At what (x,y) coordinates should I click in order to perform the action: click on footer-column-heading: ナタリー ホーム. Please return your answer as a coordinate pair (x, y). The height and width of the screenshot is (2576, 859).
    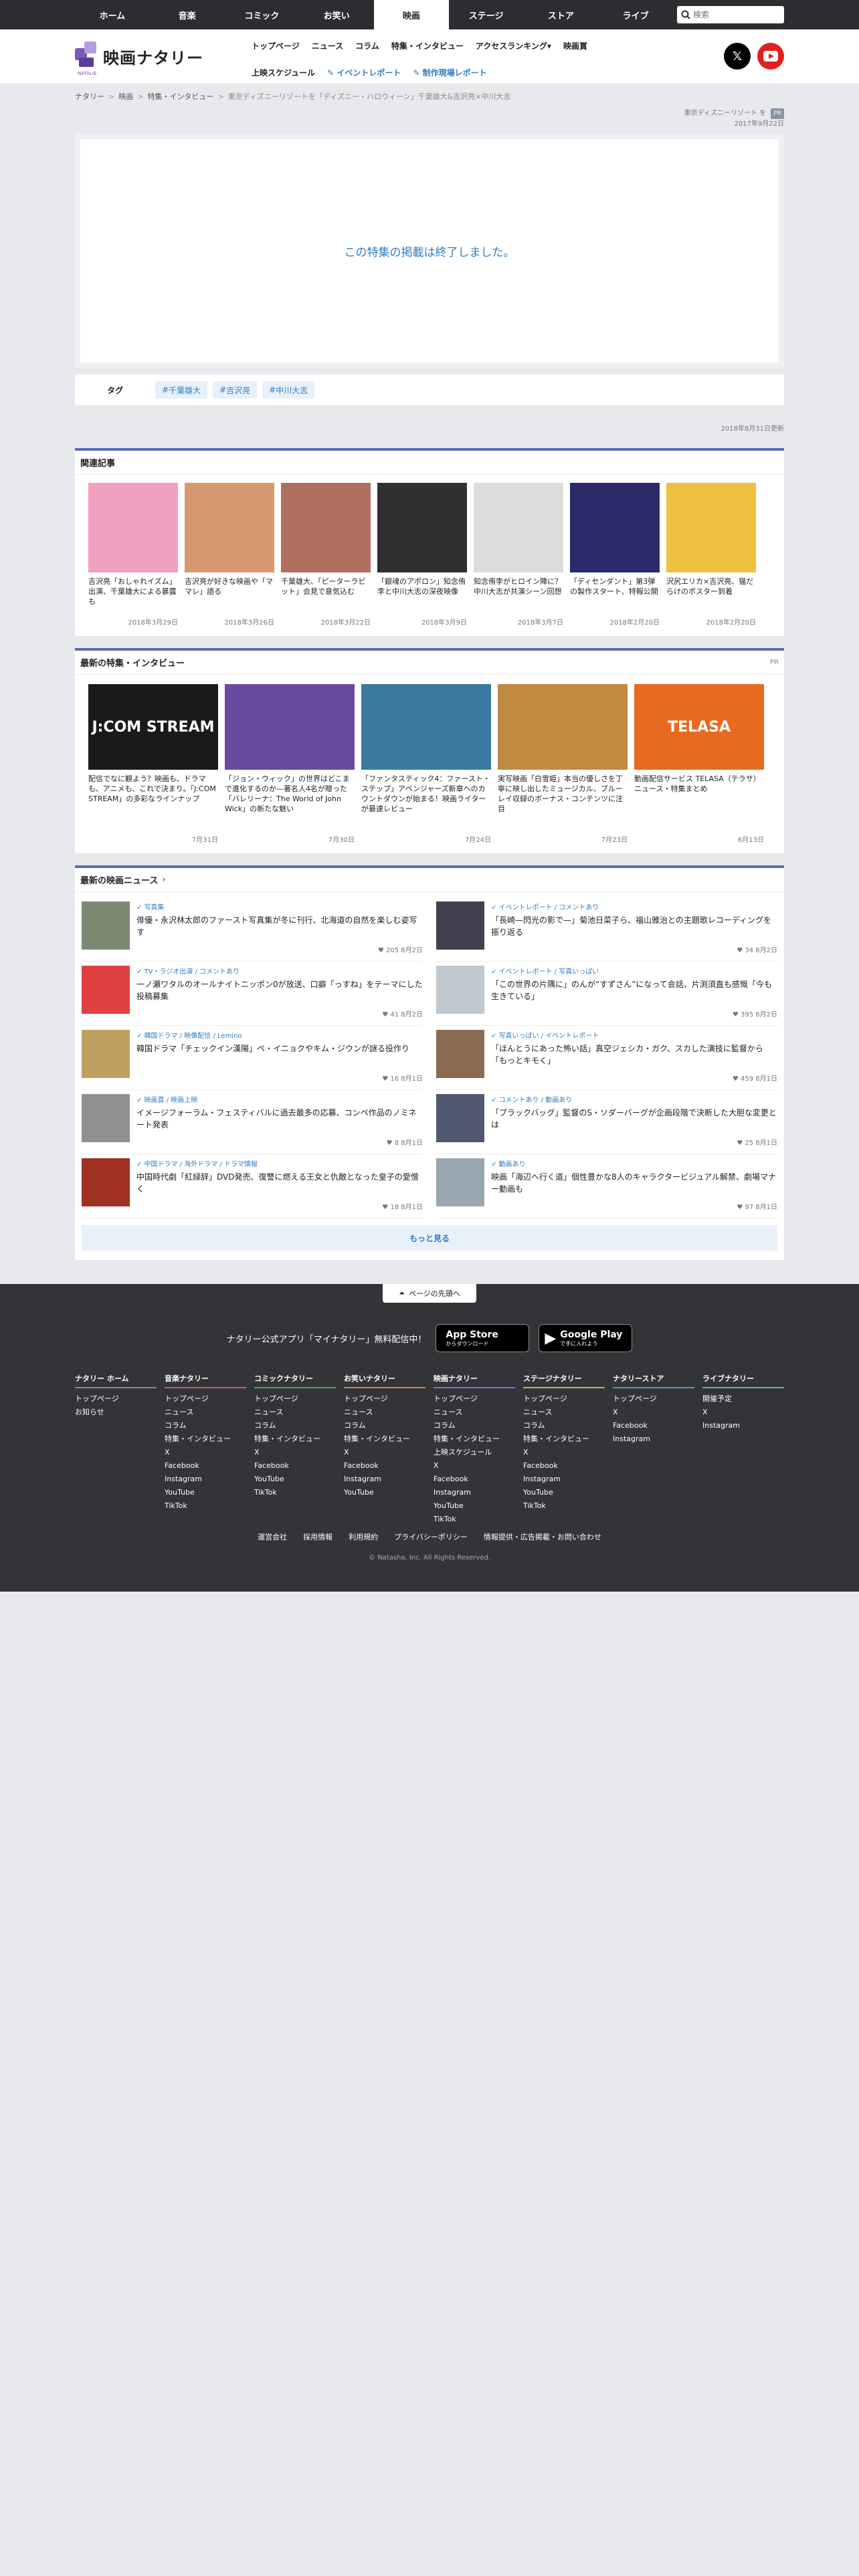
    Looking at the image, I should click on (116, 1380).